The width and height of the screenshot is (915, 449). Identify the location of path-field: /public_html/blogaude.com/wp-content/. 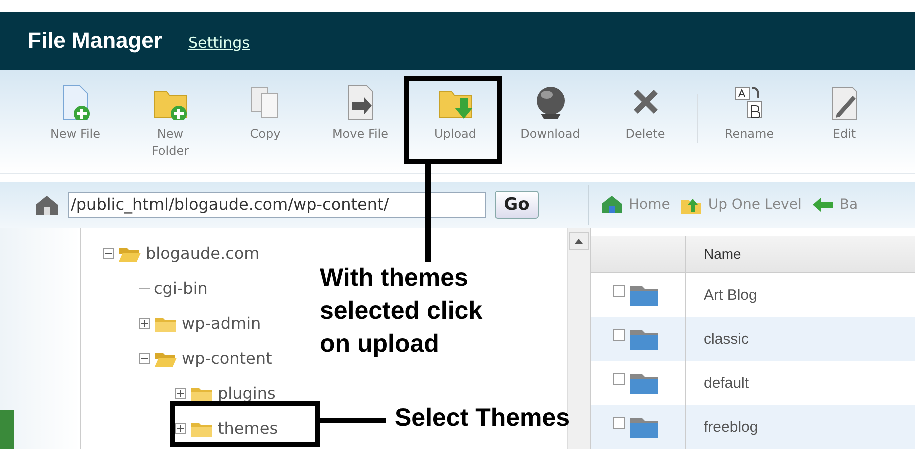
(277, 205).